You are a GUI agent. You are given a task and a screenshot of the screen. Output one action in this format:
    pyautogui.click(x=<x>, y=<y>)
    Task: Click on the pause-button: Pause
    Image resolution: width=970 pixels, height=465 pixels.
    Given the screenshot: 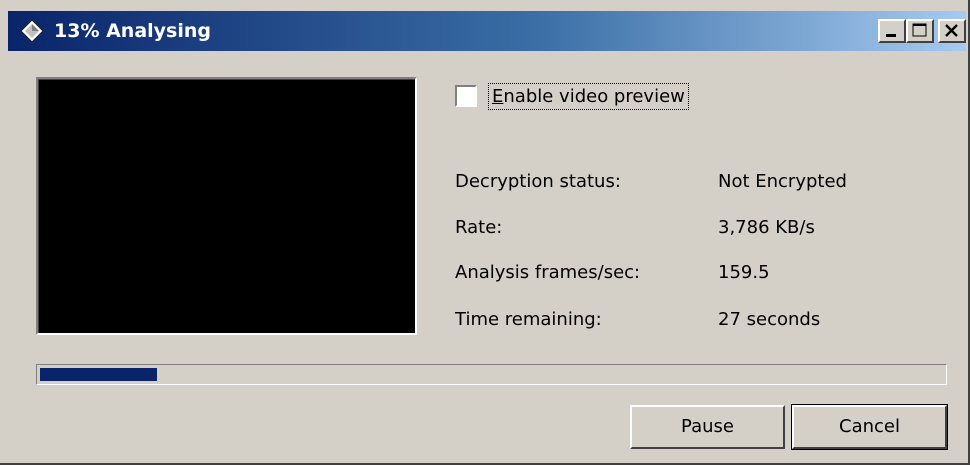 What is the action you would take?
    pyautogui.click(x=707, y=427)
    